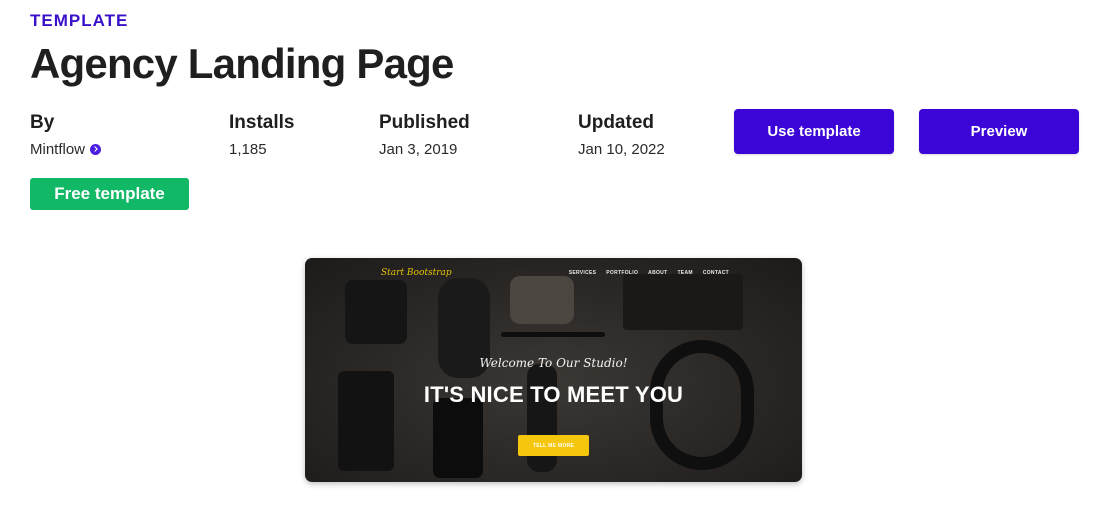 Image resolution: width=1118 pixels, height=521 pixels. Describe the element at coordinates (262, 122) in the screenshot. I see `installs-label: Installs` at that location.